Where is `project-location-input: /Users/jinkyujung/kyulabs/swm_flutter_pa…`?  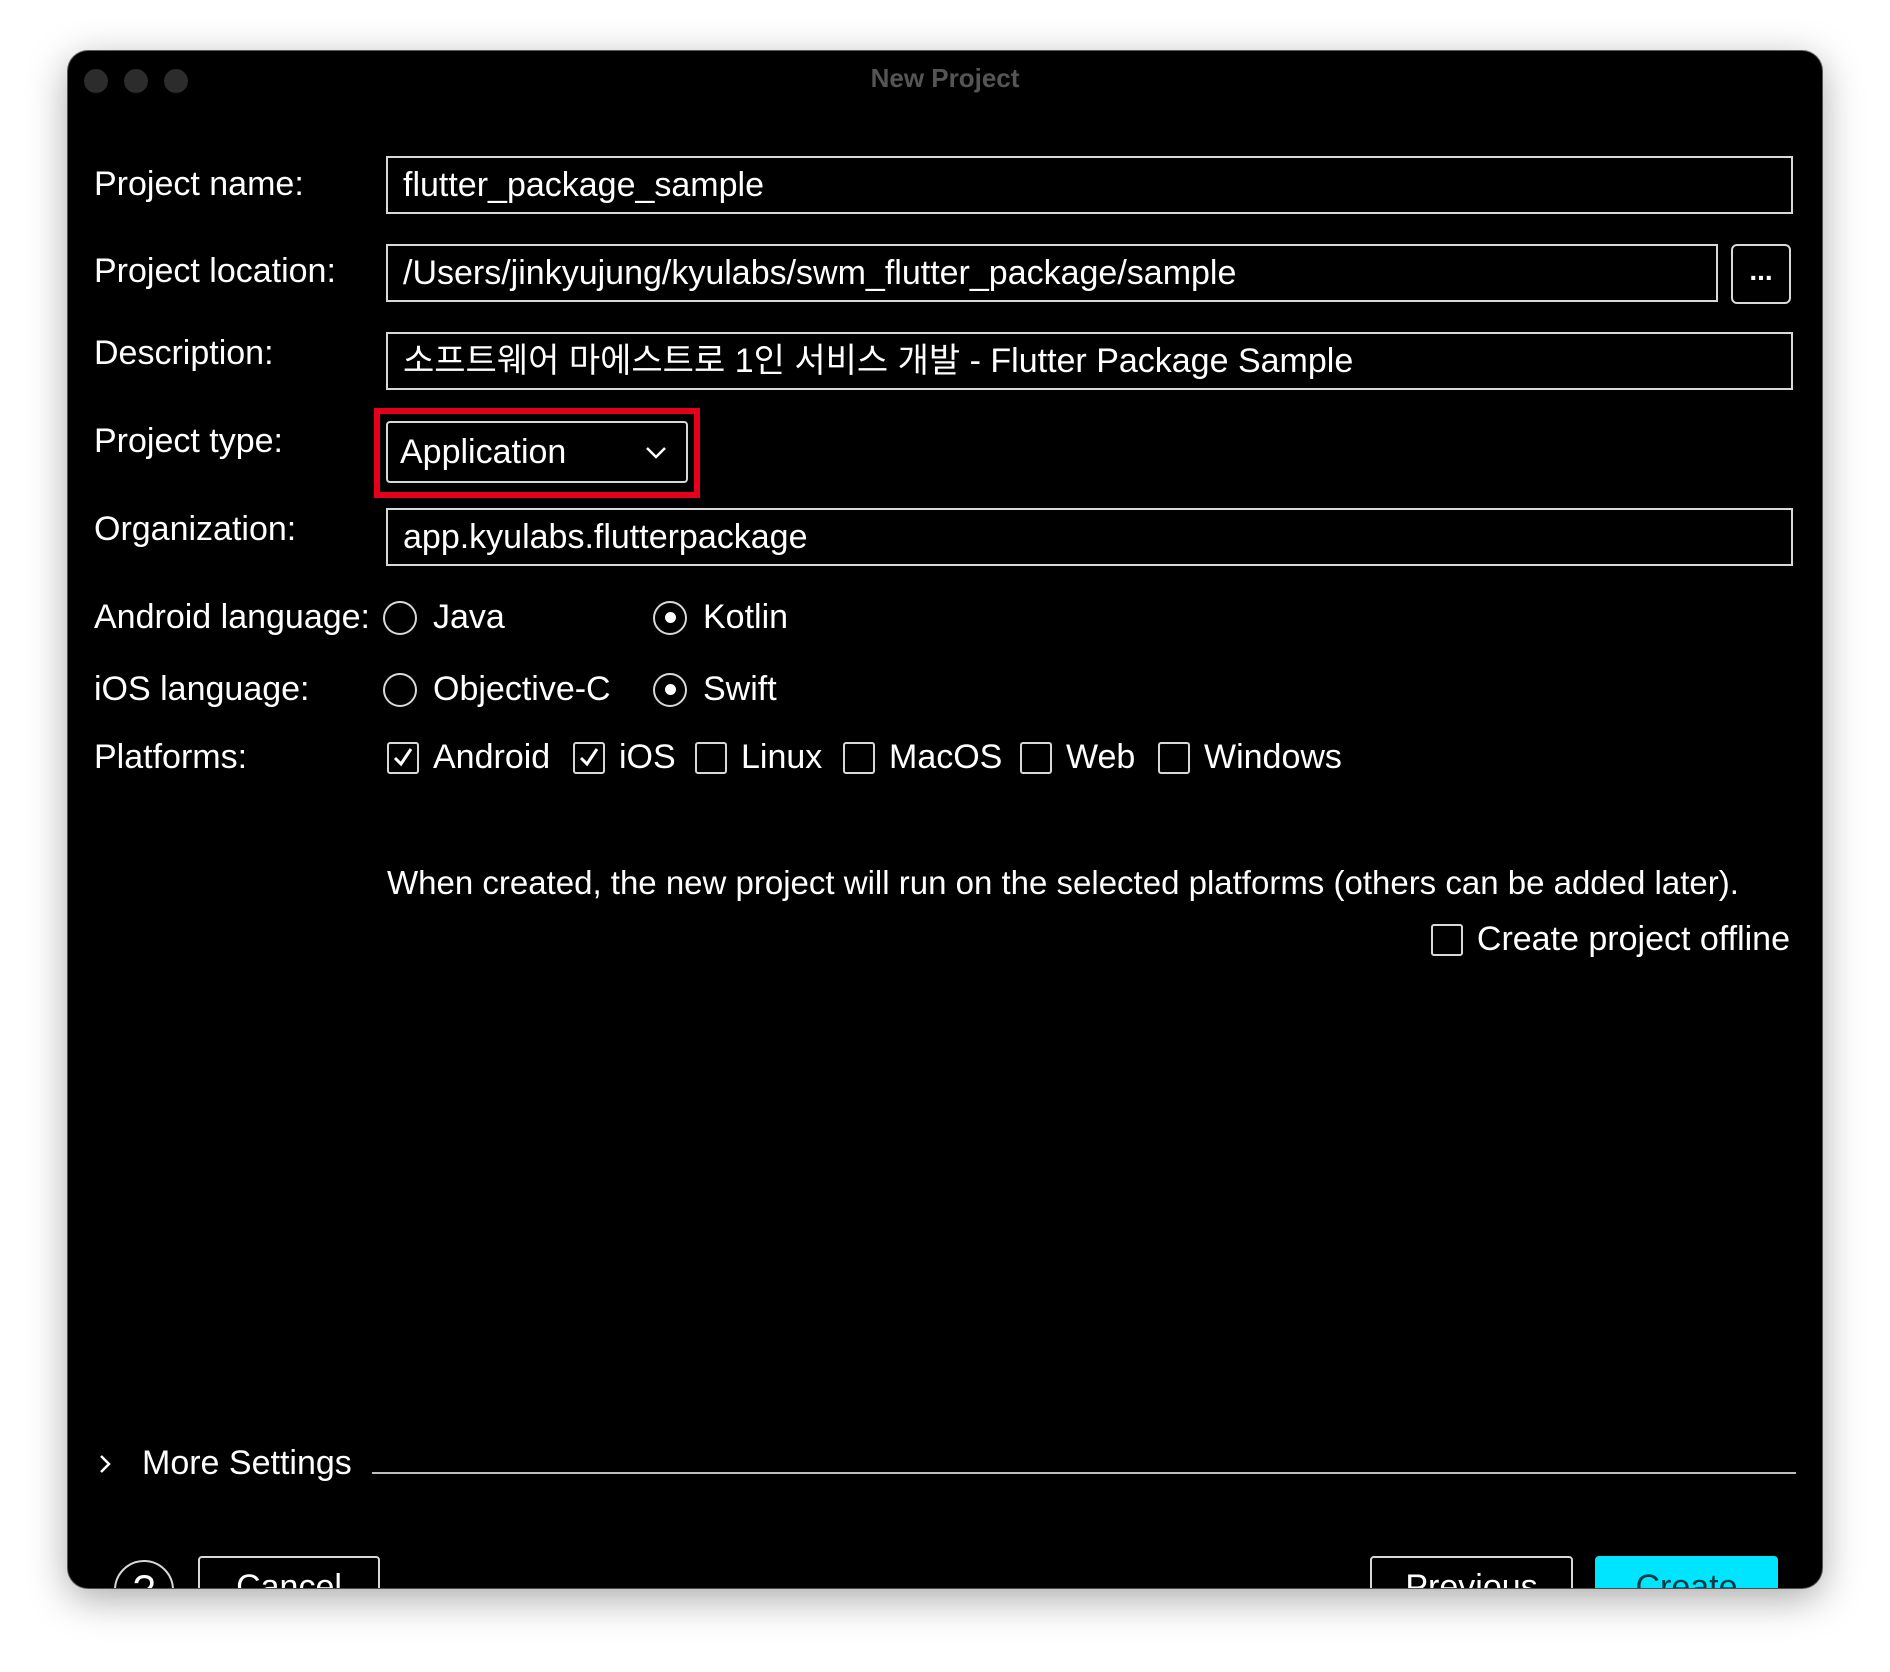
project-location-input: /Users/jinkyujung/kyulabs/swm_flutter_pa… is located at coordinates (1052, 273).